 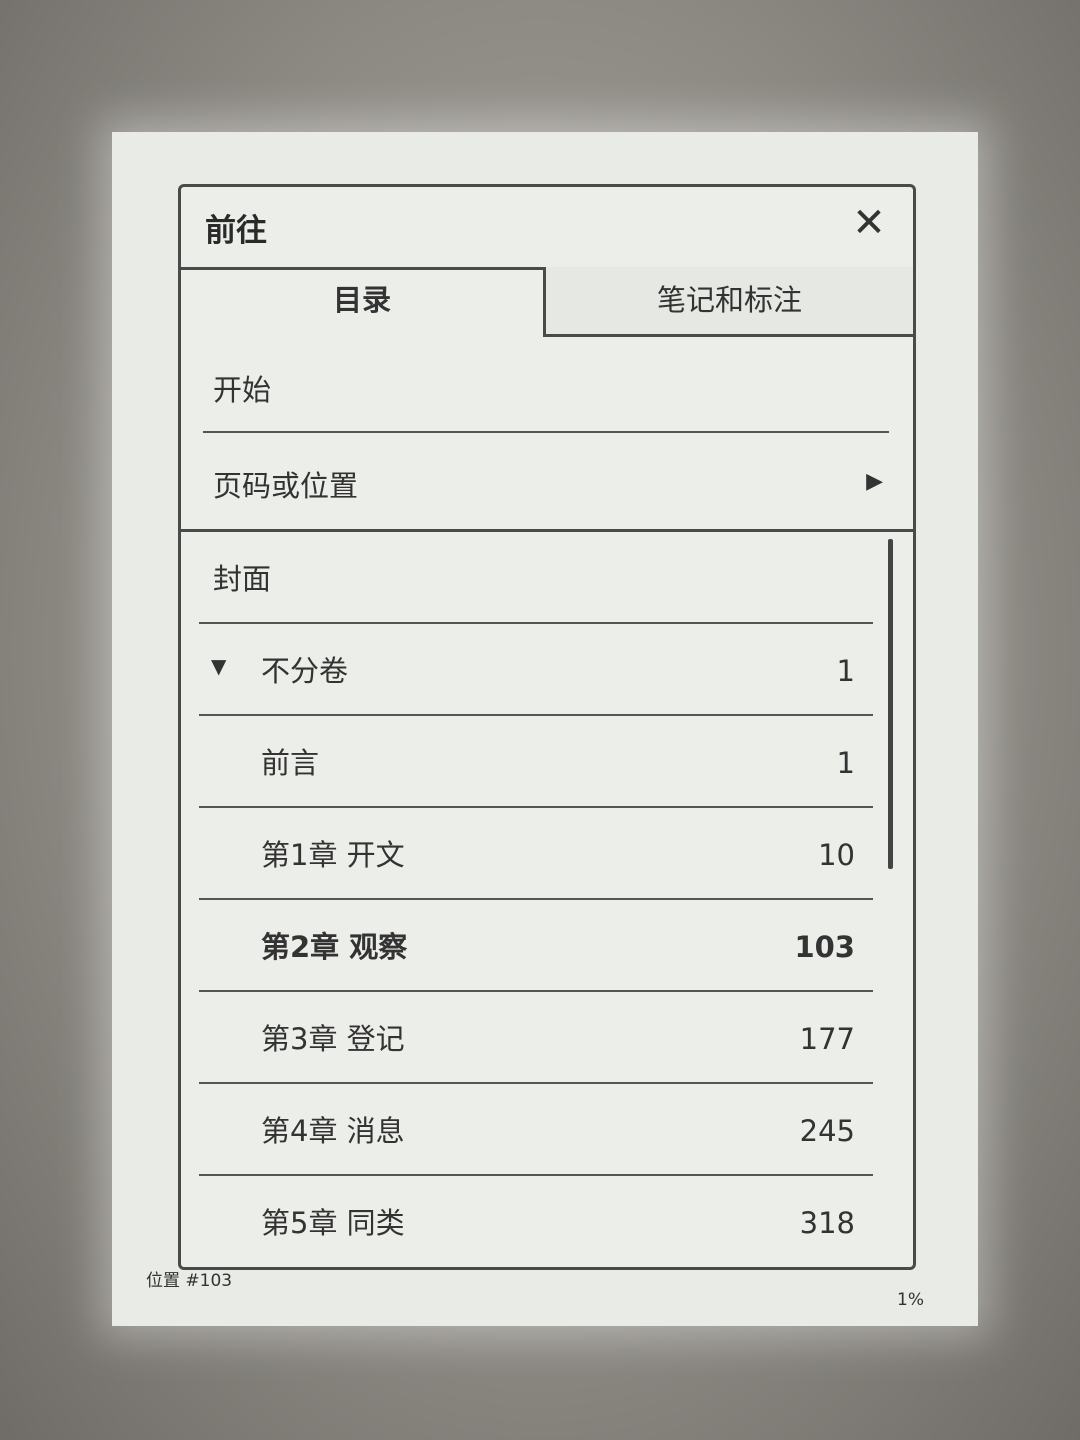 I want to click on toc-item: 第5章 同类 318, so click(x=536, y=1221).